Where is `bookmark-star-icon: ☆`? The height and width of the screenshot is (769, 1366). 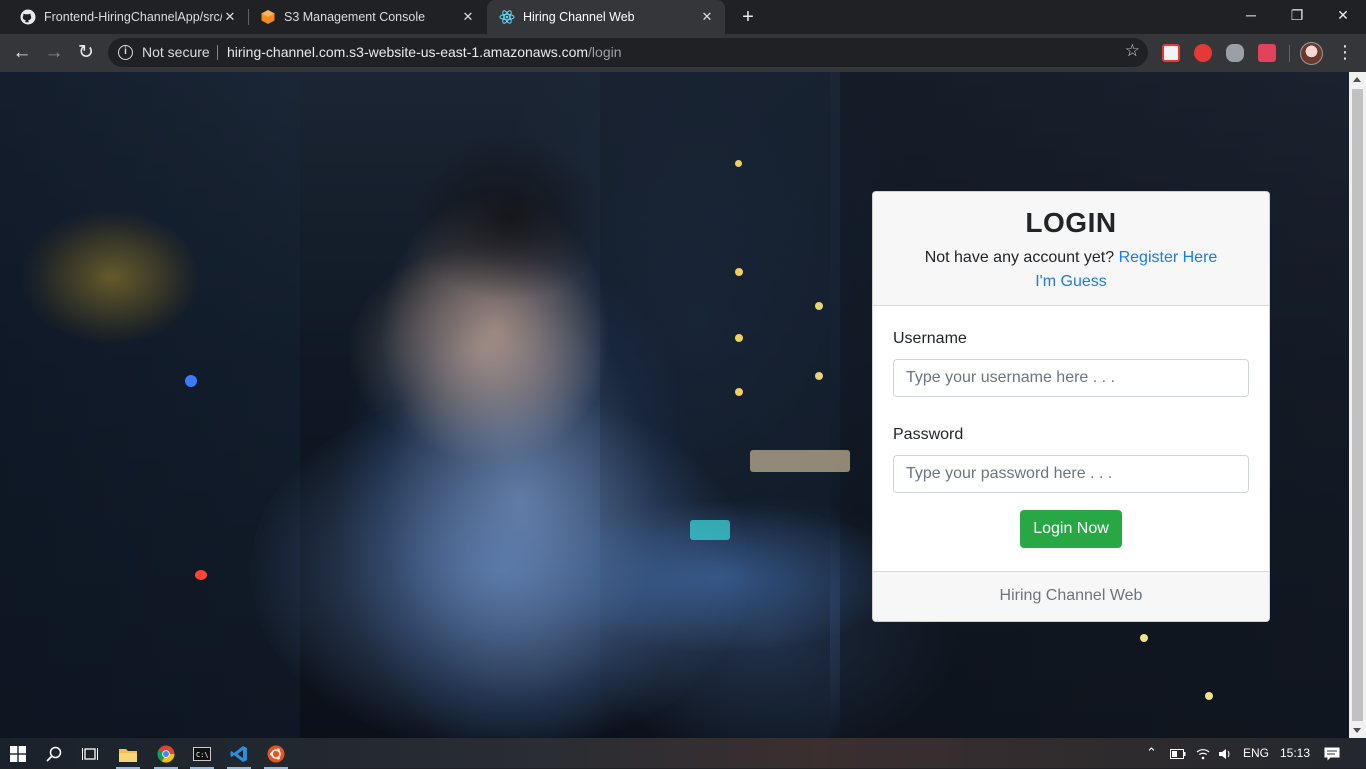 bookmark-star-icon: ☆ is located at coordinates (1132, 51).